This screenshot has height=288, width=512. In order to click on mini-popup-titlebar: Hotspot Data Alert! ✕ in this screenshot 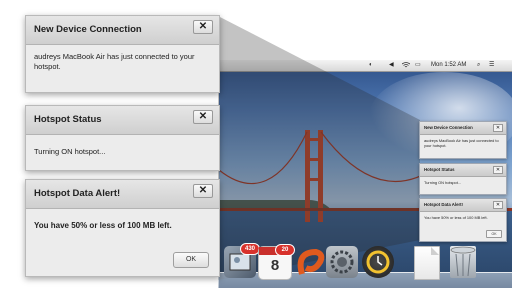, I will do `click(463, 205)`.